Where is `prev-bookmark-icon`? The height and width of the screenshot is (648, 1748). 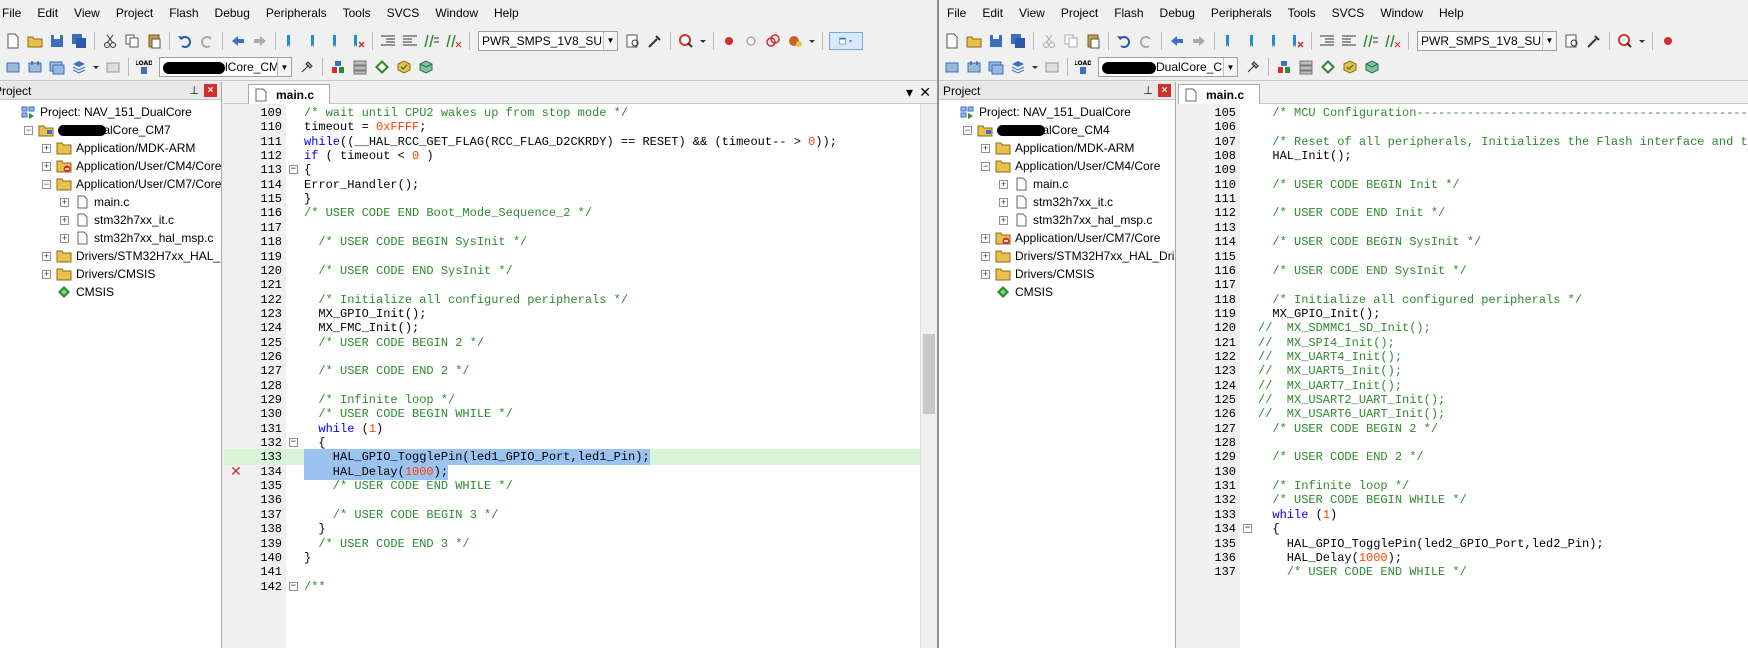
prev-bookmark-icon is located at coordinates (1252, 41).